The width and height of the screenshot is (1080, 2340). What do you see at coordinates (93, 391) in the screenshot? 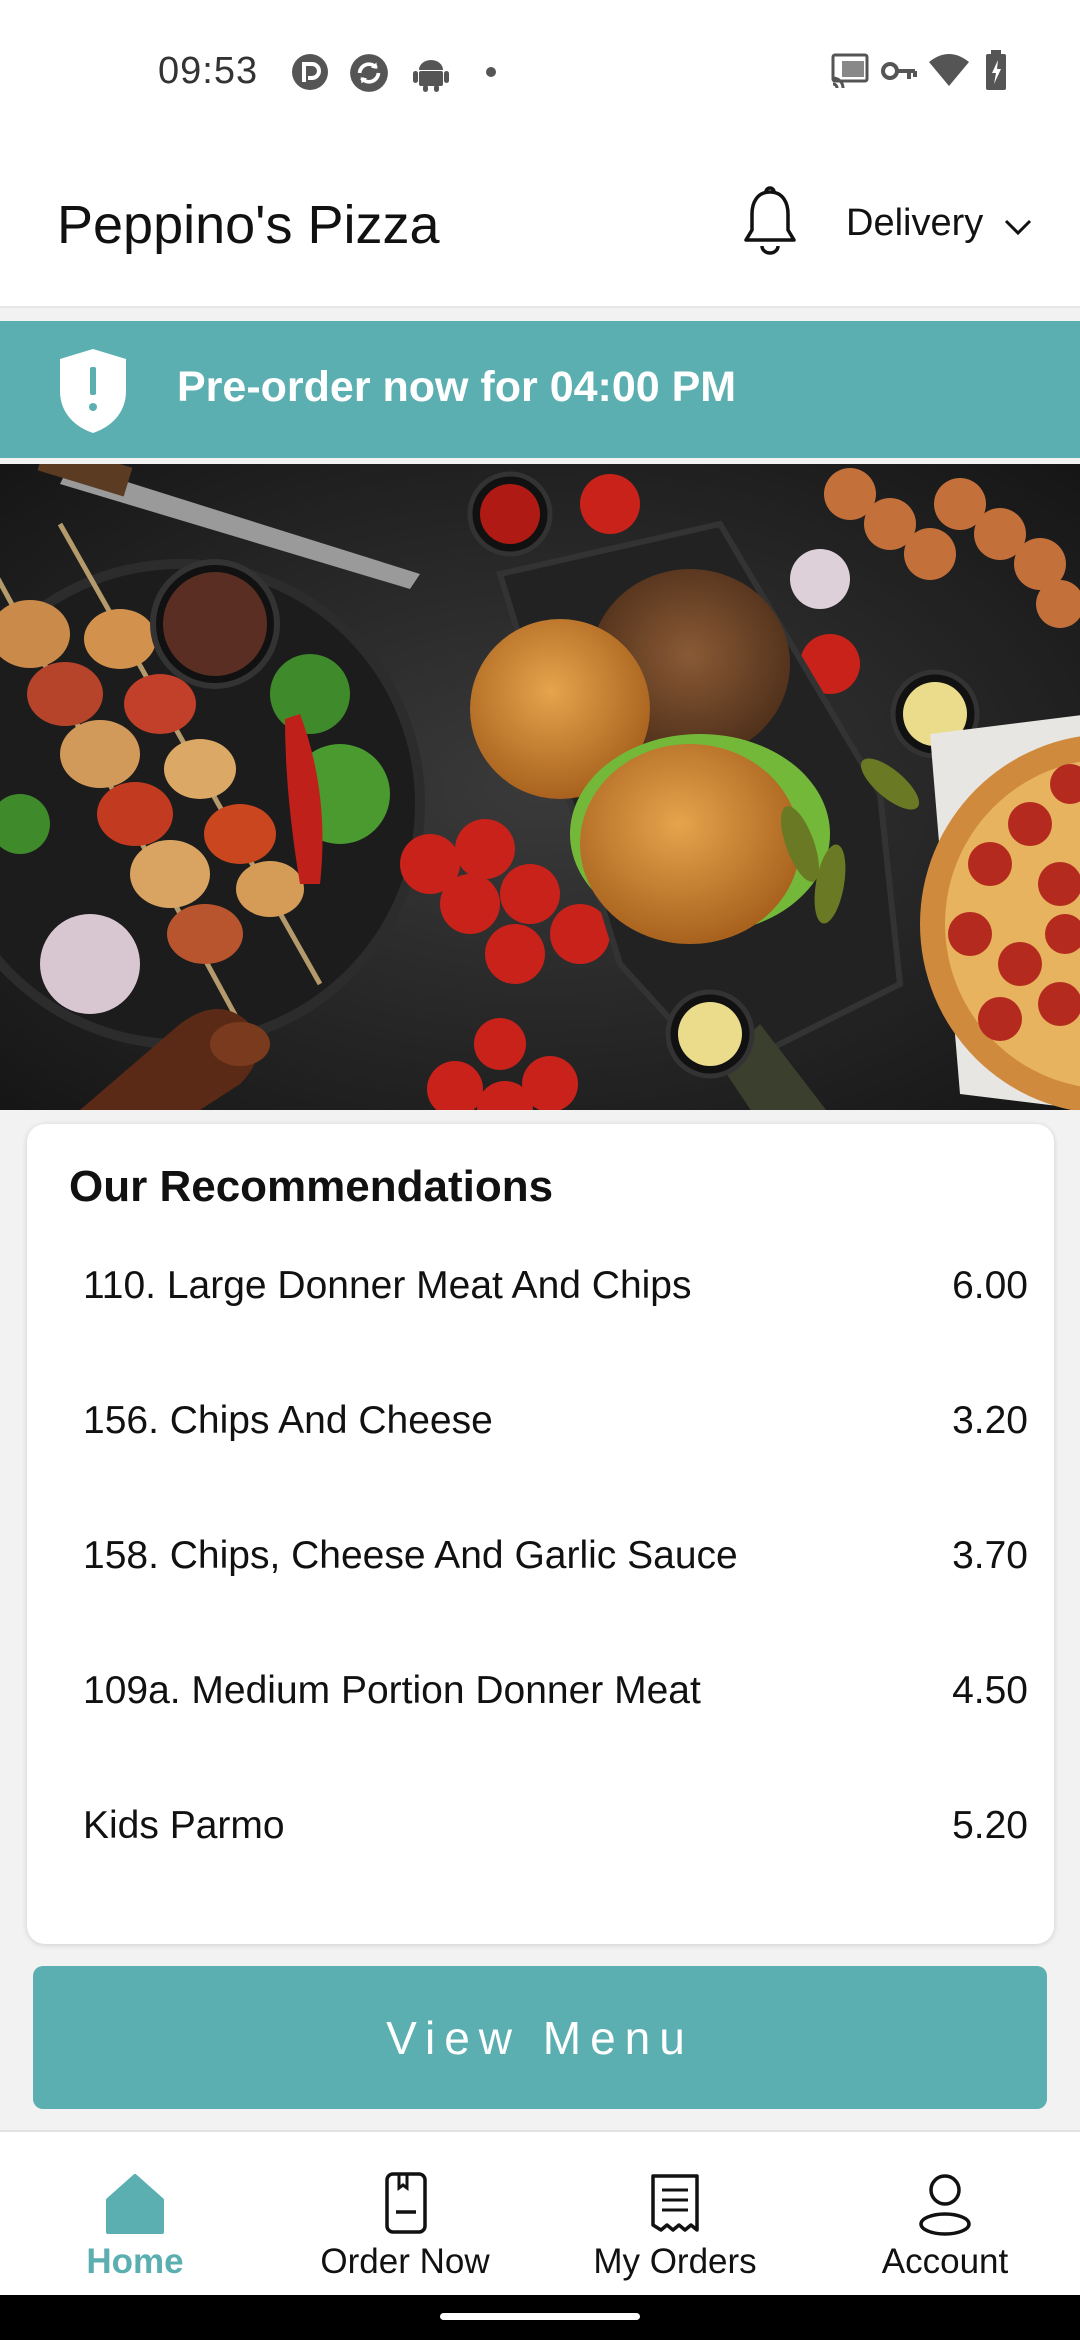
I see `shield-alert-icon` at bounding box center [93, 391].